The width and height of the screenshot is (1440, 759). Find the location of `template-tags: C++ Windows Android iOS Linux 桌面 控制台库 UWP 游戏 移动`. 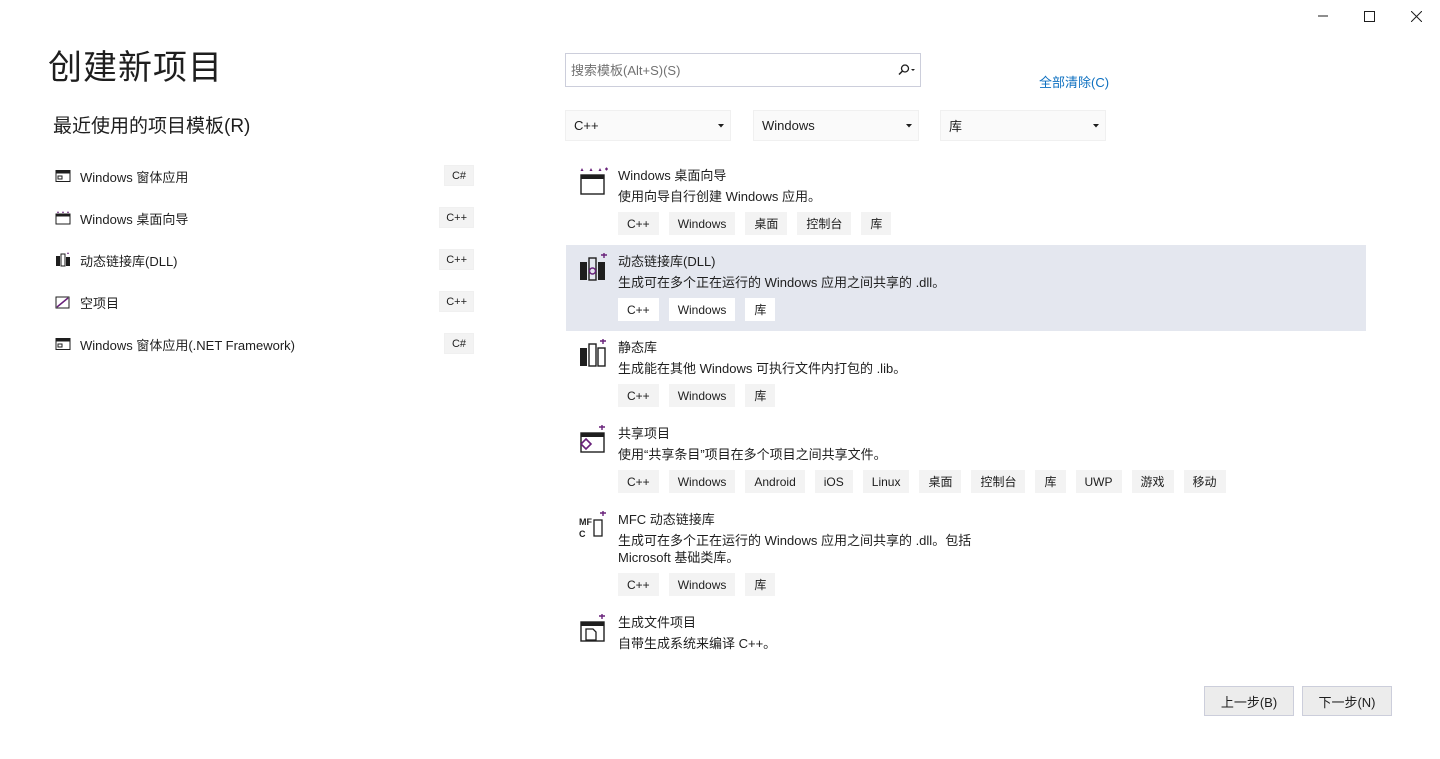

template-tags: C++ Windows Android iOS Linux 桌面 控制台库 UWP 游戏 移动 is located at coordinates (992, 486).